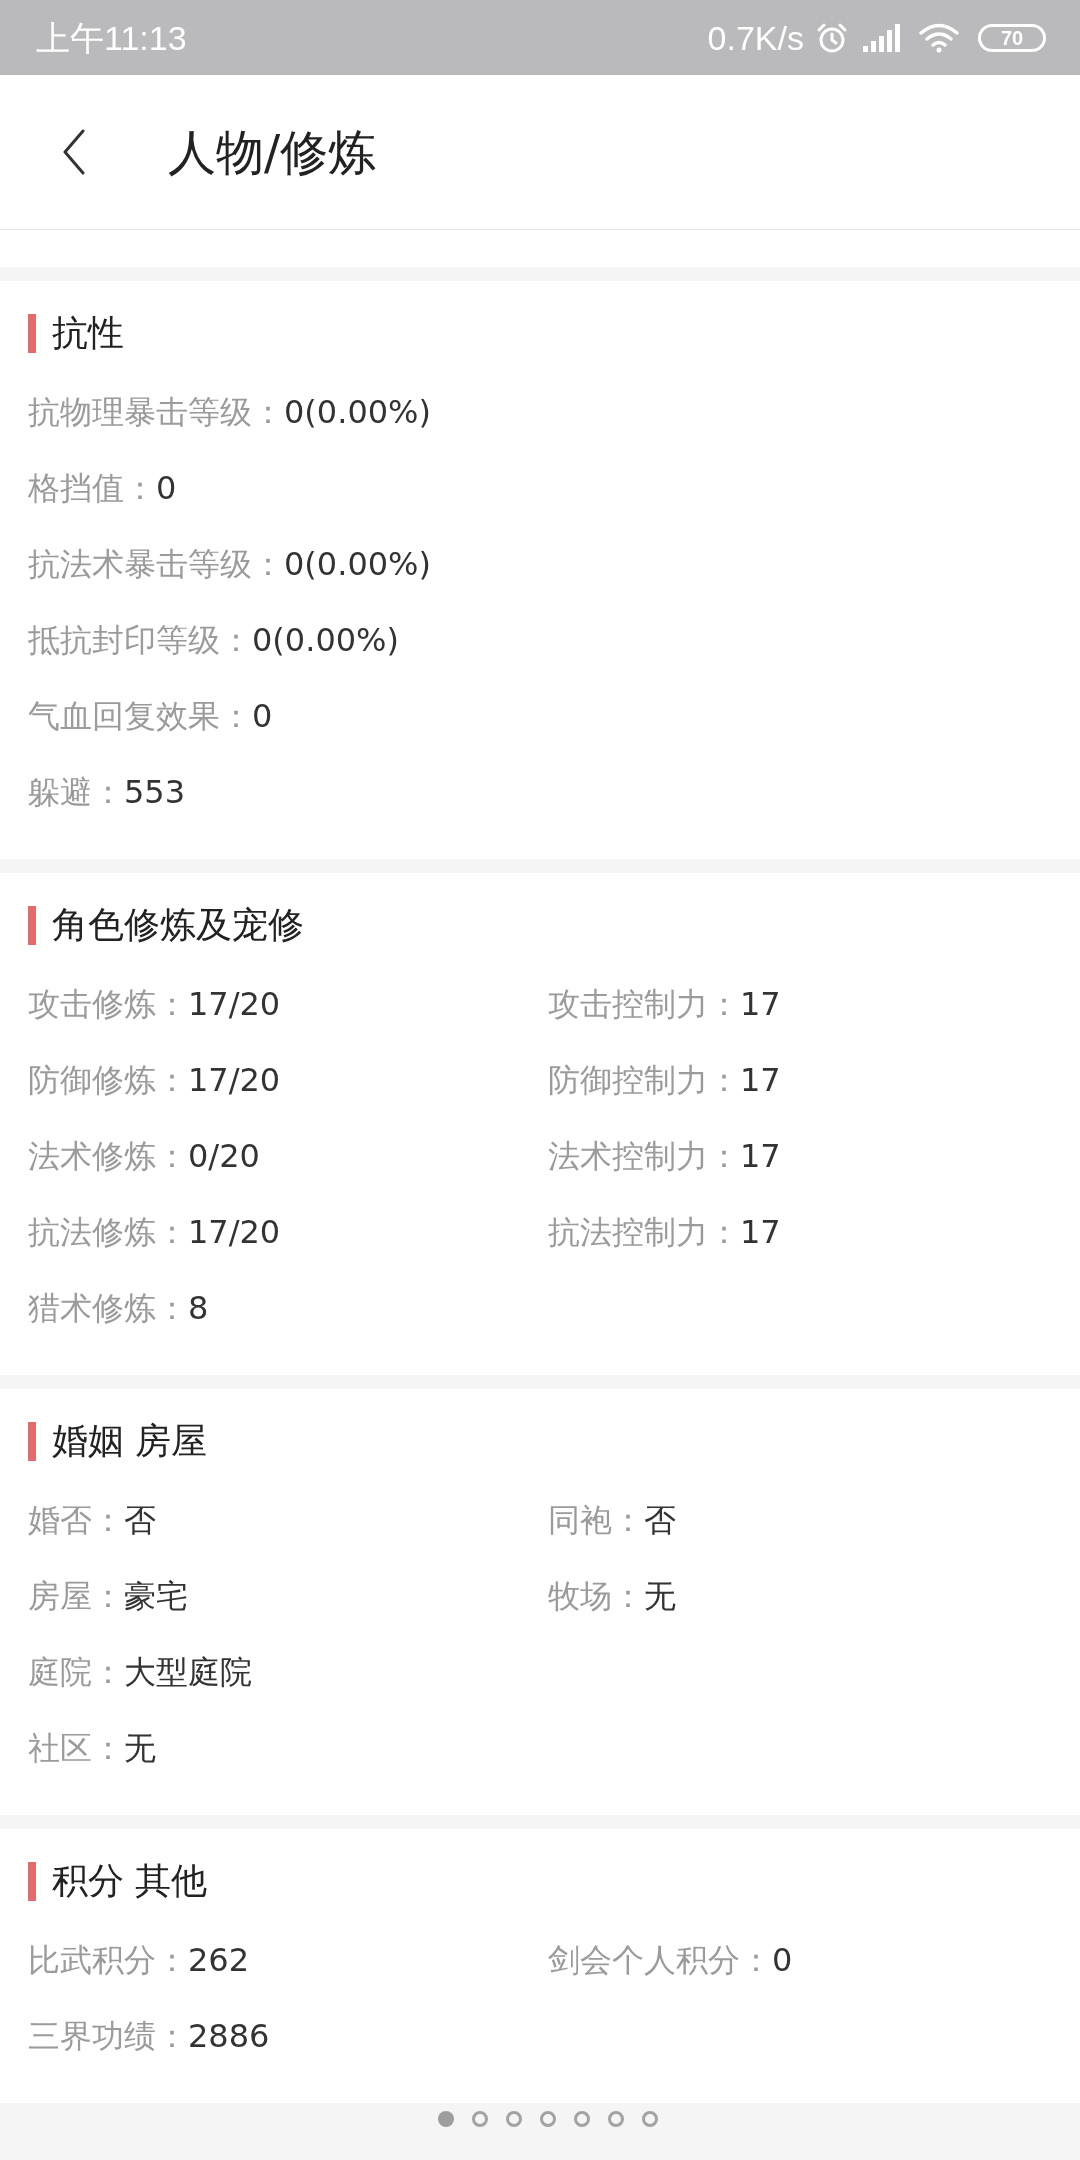 The image size is (1080, 2160). What do you see at coordinates (219, 1960) in the screenshot?
I see `field-value: 262` at bounding box center [219, 1960].